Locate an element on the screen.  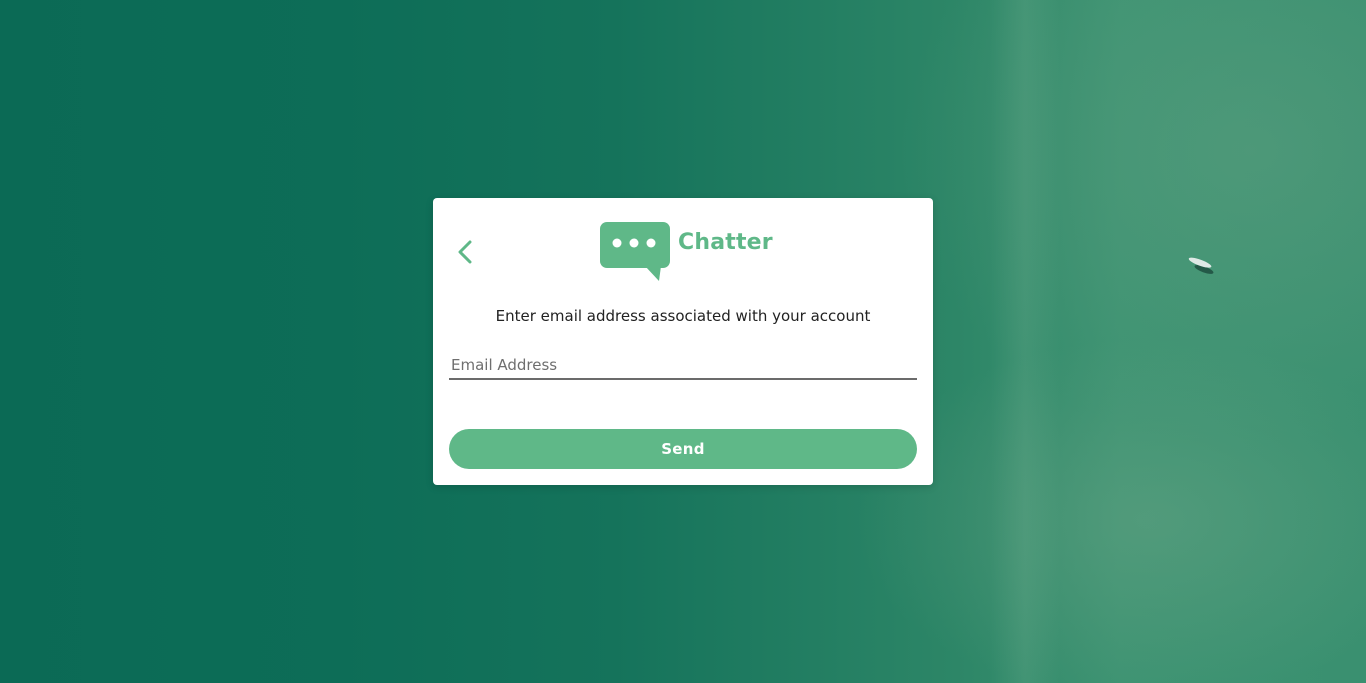
chat-bubble-icon is located at coordinates (635, 251).